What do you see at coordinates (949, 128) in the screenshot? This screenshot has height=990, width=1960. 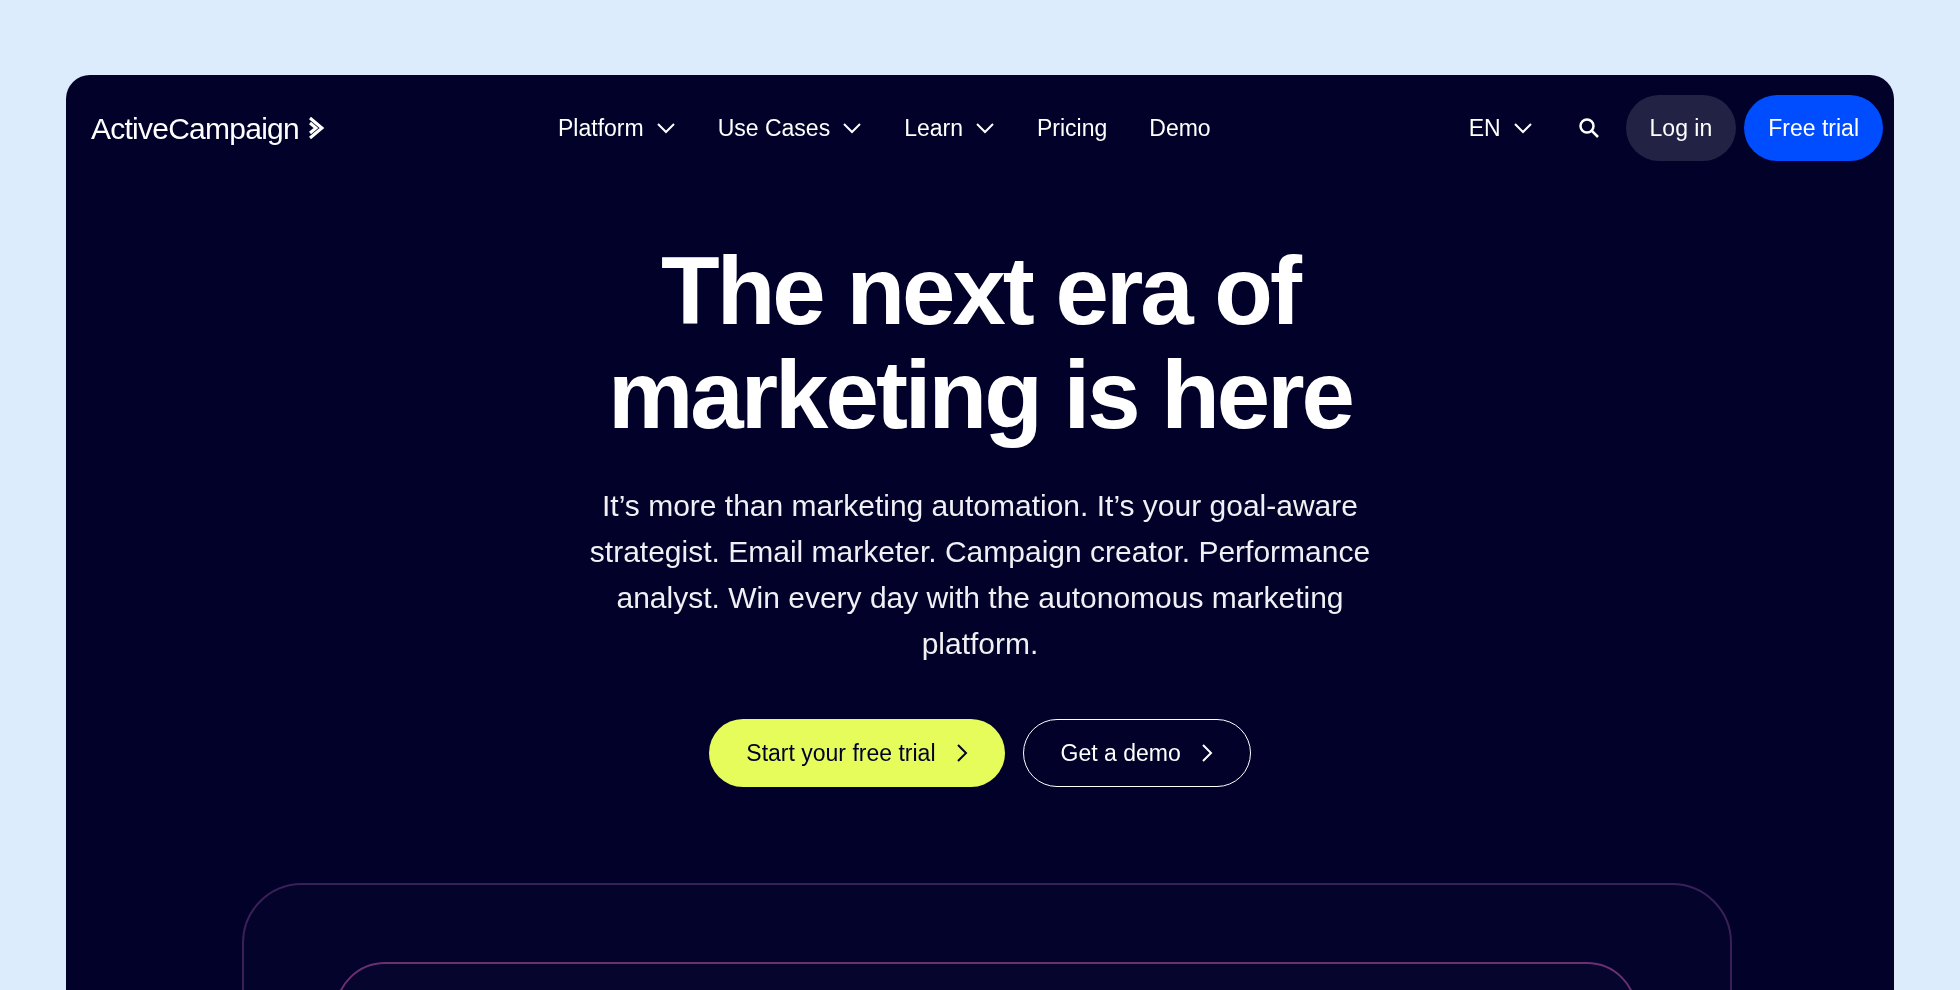 I see `nav-link: Learn` at bounding box center [949, 128].